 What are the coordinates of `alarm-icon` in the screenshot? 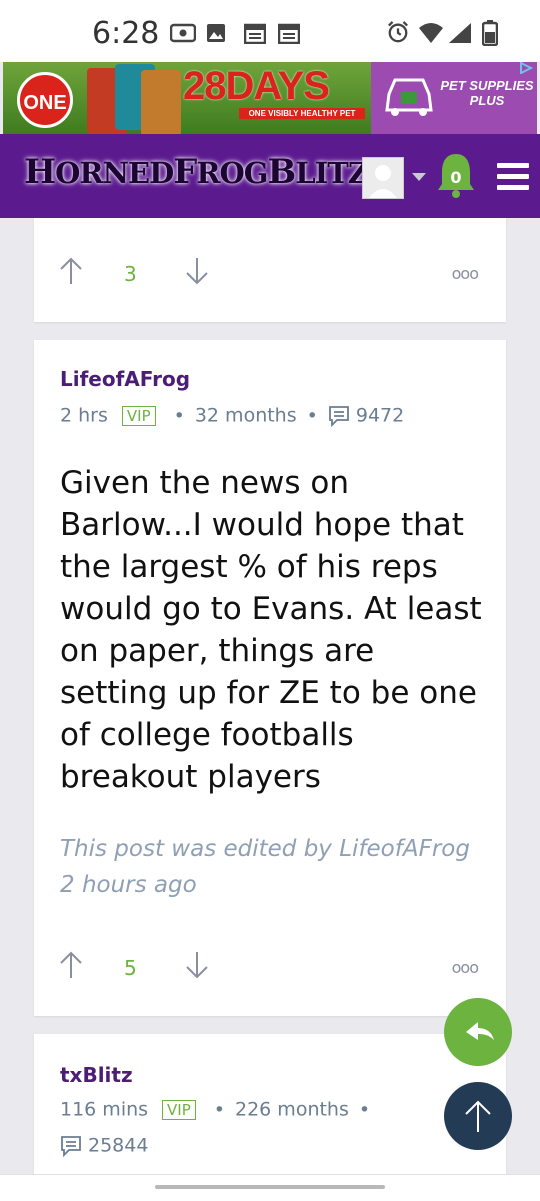 It's located at (398, 32).